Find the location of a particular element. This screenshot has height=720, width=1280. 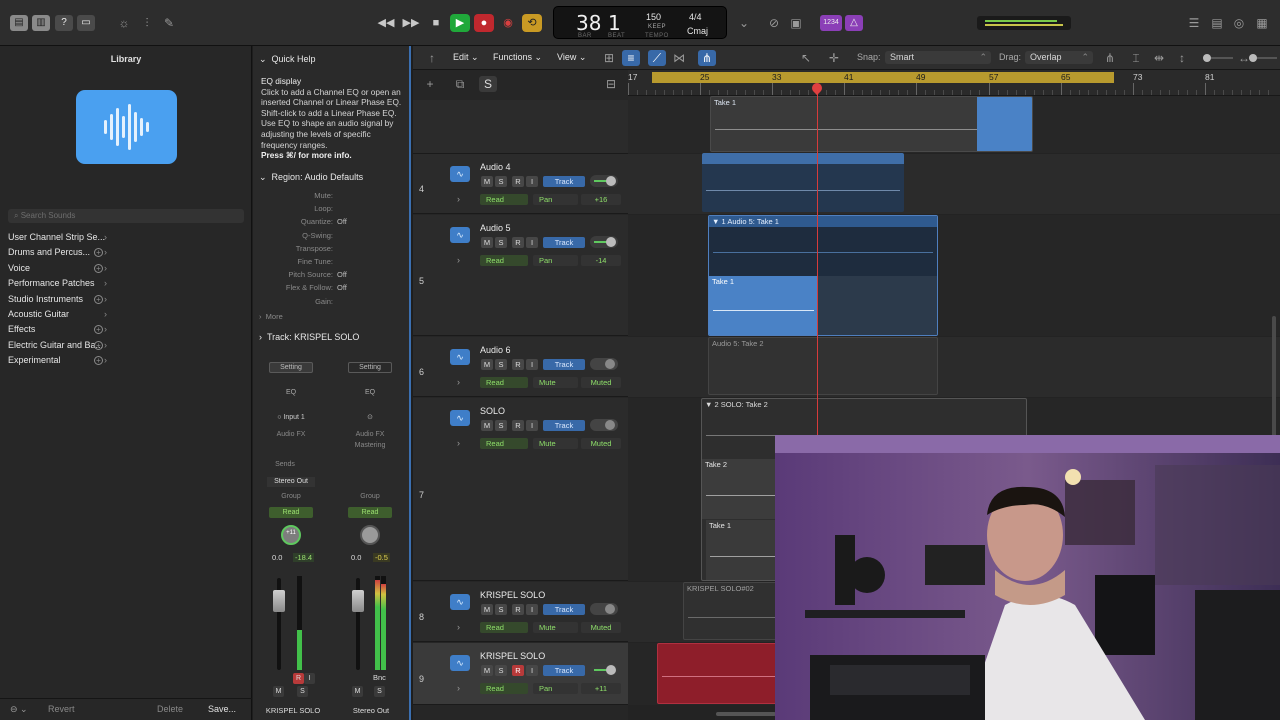

track-name: Audio 4 is located at coordinates (495, 167).